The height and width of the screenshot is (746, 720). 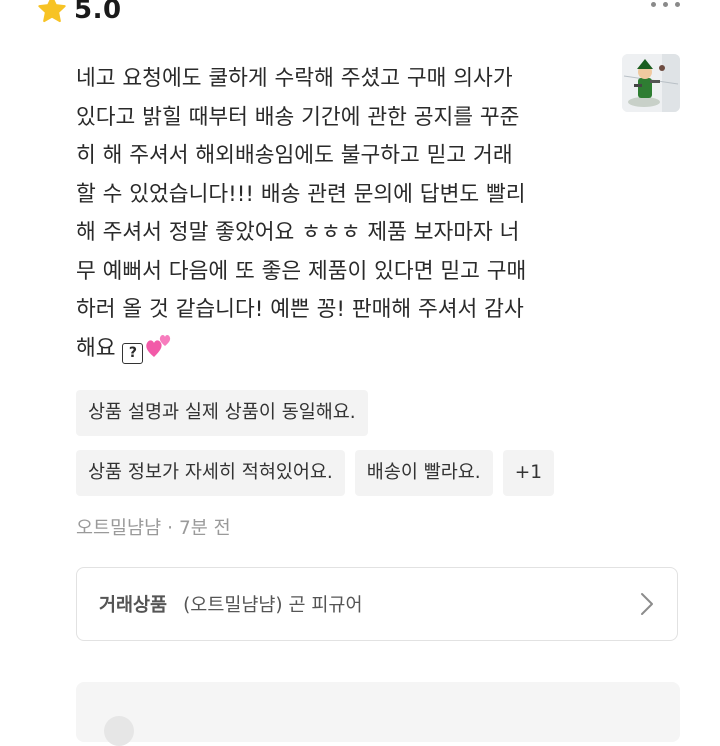 I want to click on more-tags-button: +1, so click(x=528, y=473).